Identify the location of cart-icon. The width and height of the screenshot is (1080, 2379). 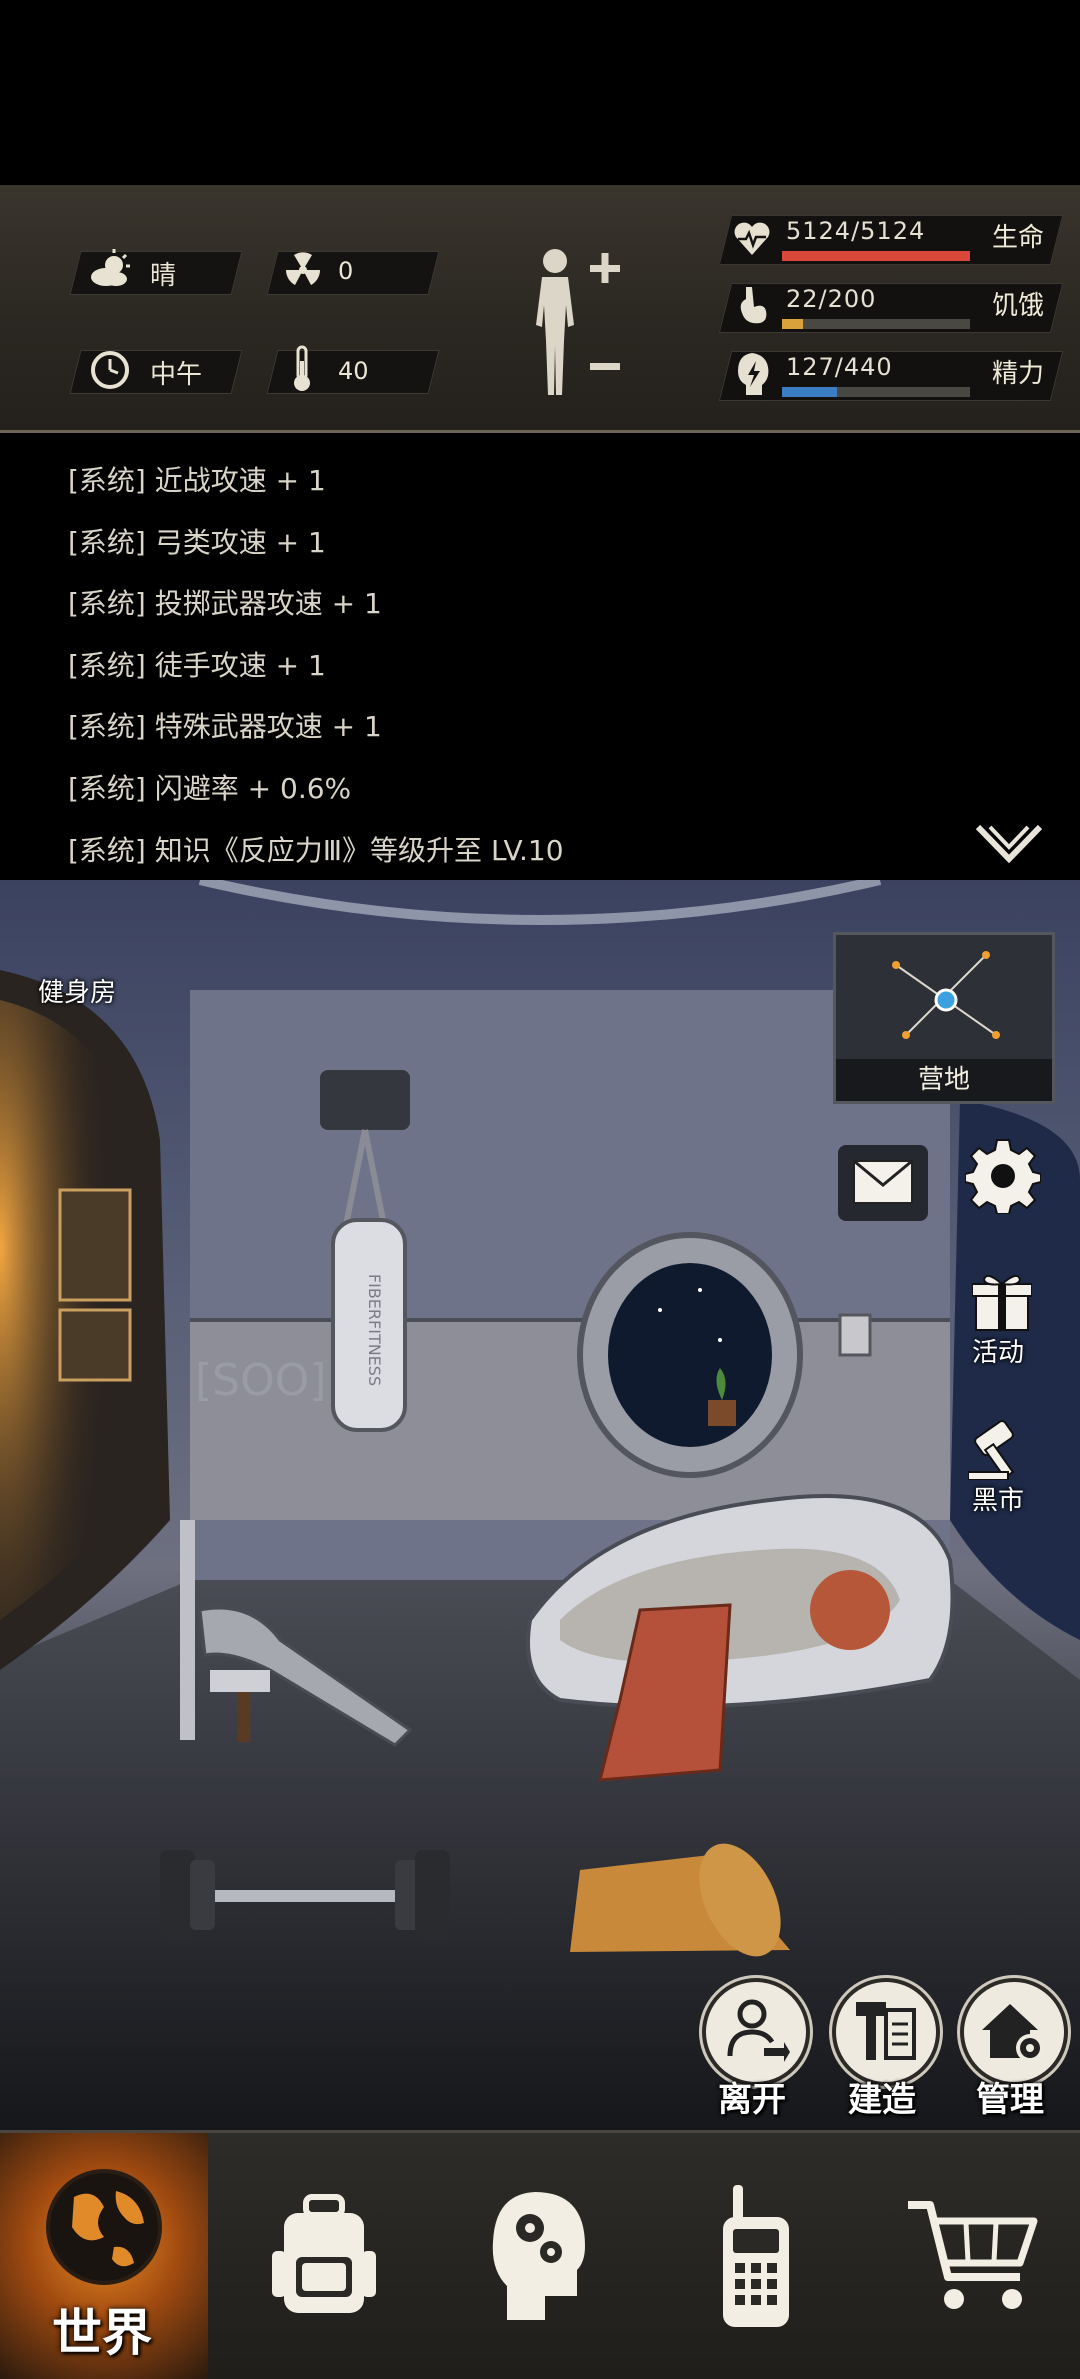
(973, 2255).